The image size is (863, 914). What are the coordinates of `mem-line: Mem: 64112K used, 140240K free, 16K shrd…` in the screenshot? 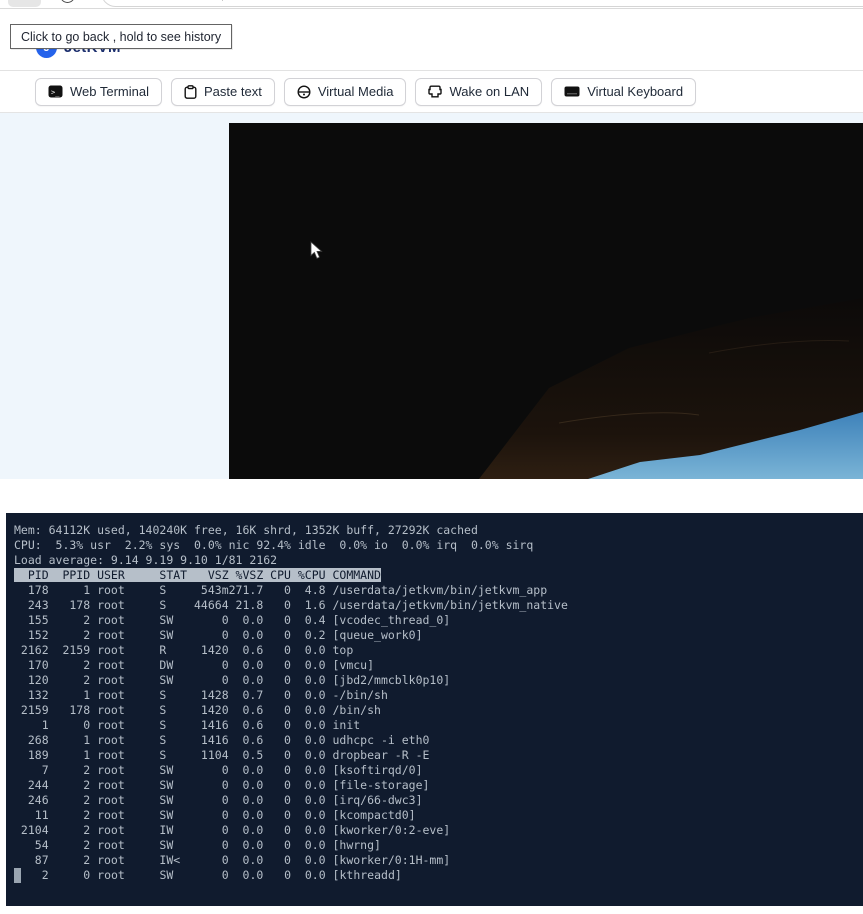 It's located at (246, 530).